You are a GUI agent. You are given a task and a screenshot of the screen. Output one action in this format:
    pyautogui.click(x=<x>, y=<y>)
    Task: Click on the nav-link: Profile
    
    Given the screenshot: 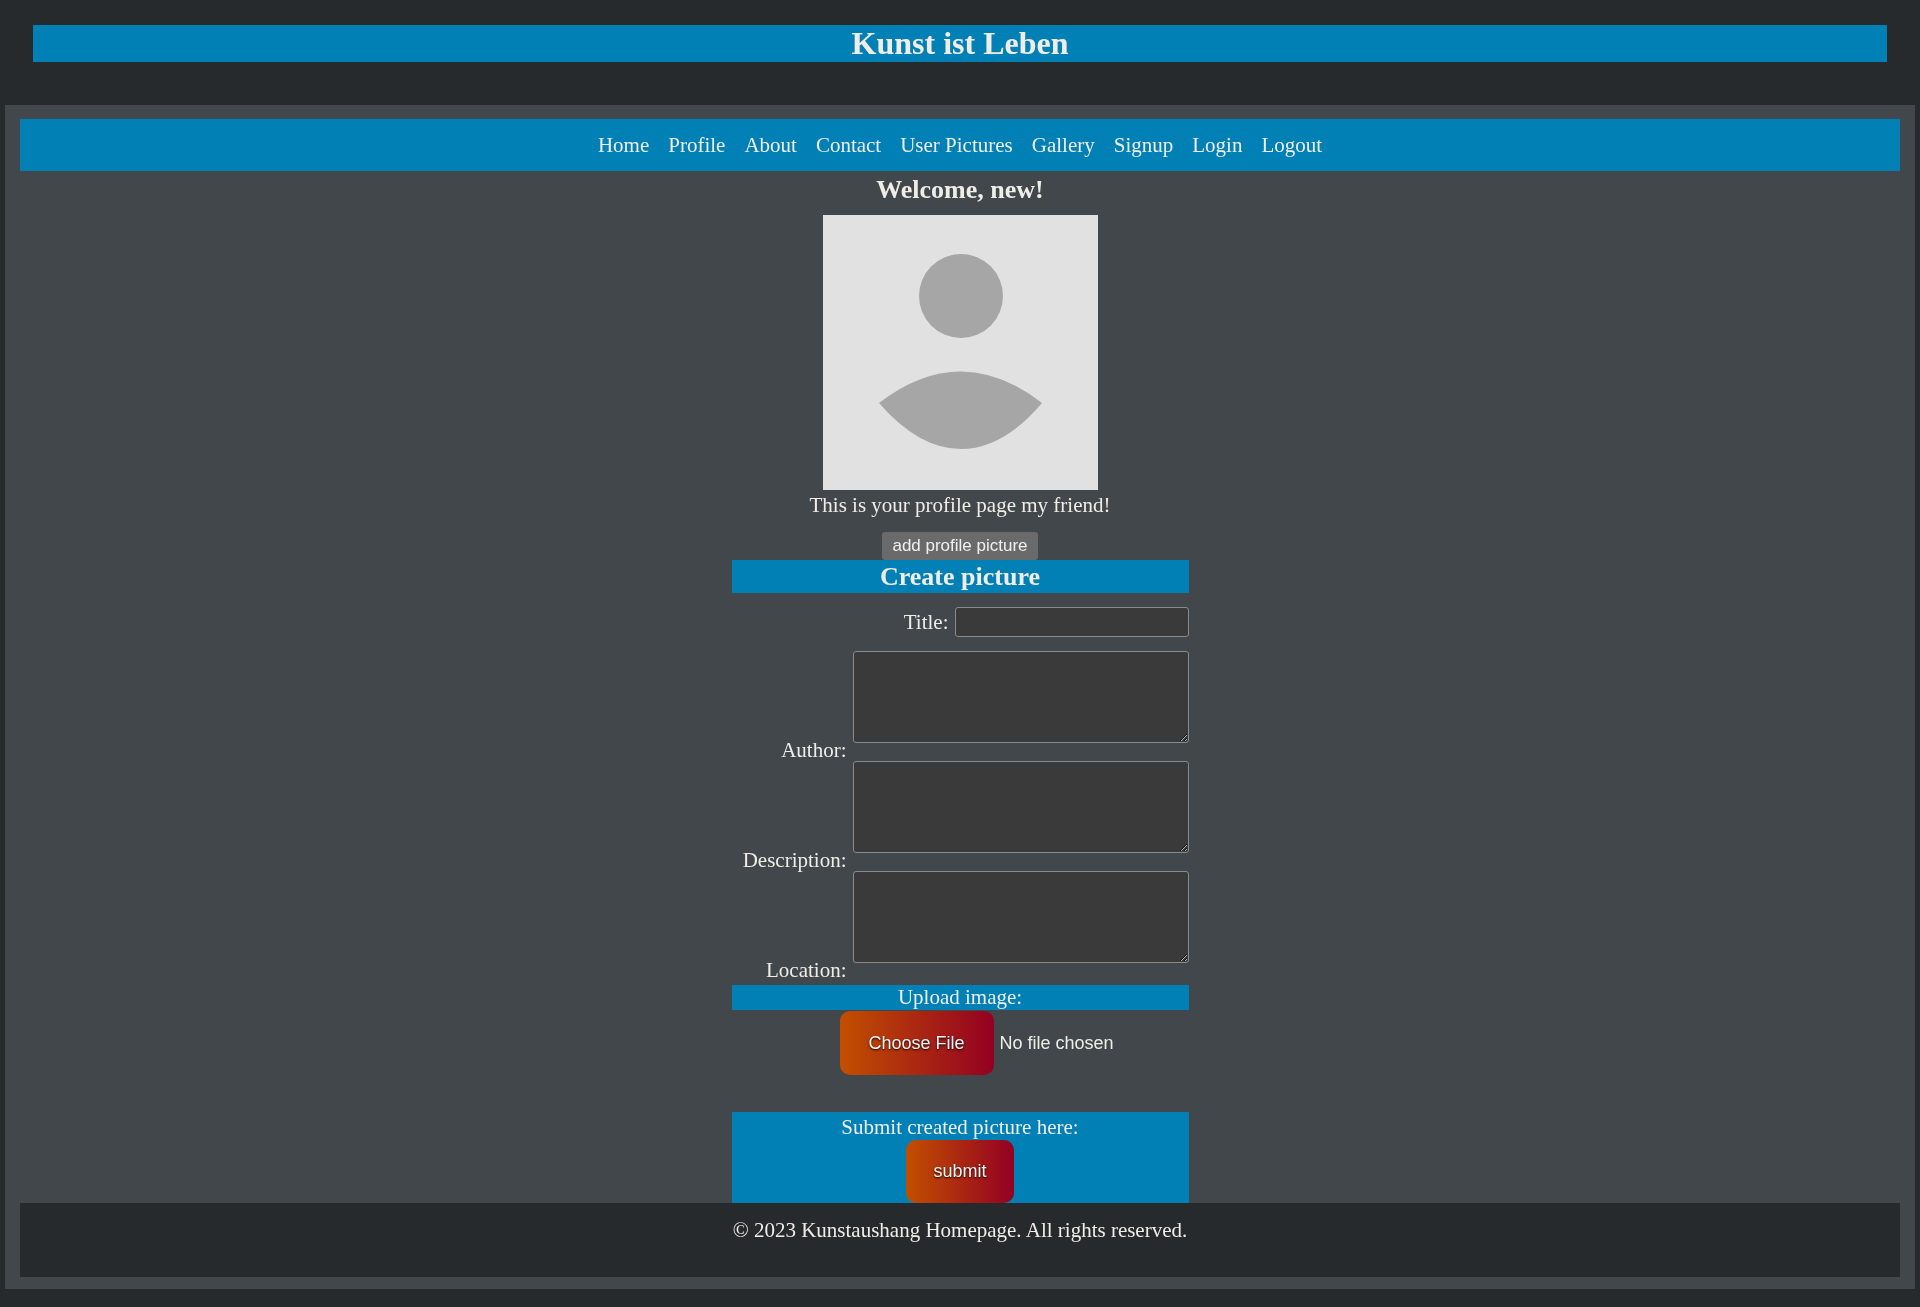 What is the action you would take?
    pyautogui.click(x=697, y=145)
    